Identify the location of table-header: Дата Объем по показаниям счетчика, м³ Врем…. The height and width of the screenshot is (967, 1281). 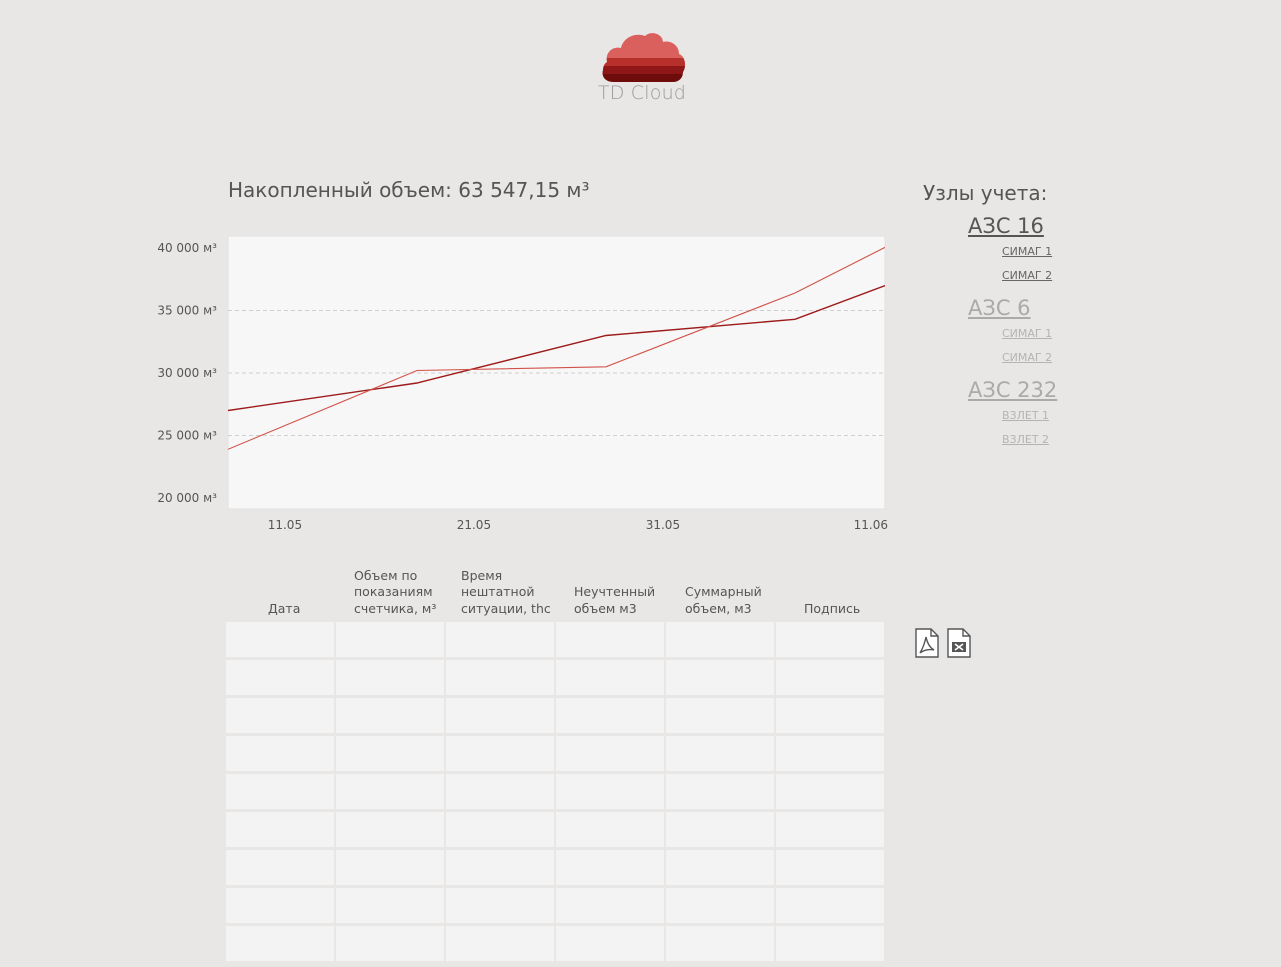
(557, 590).